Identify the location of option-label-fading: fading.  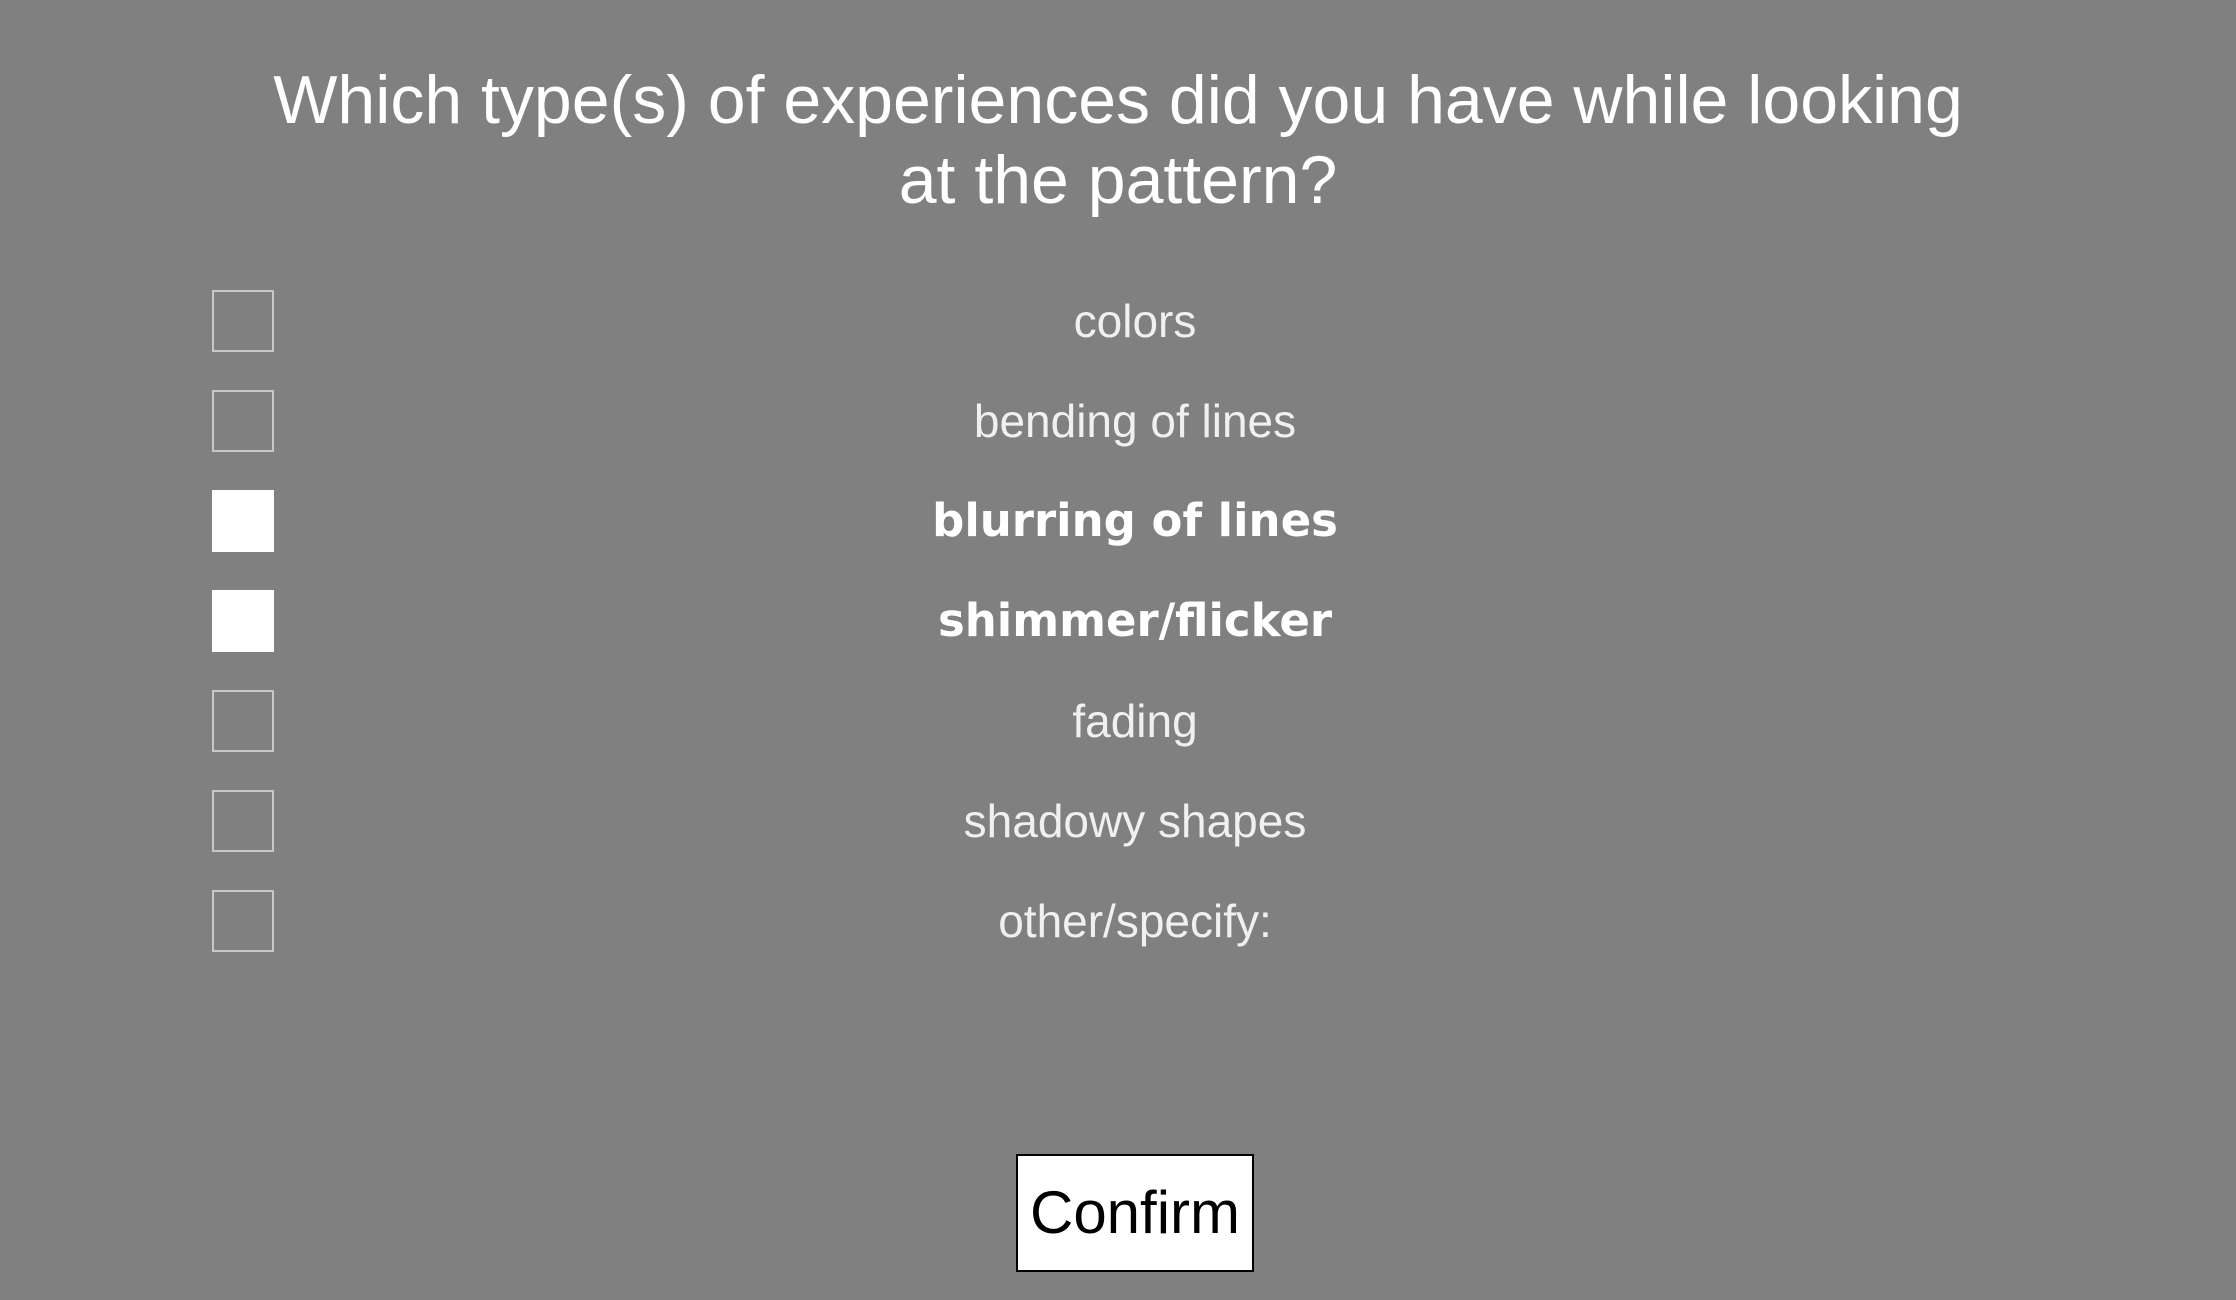
(1135, 721).